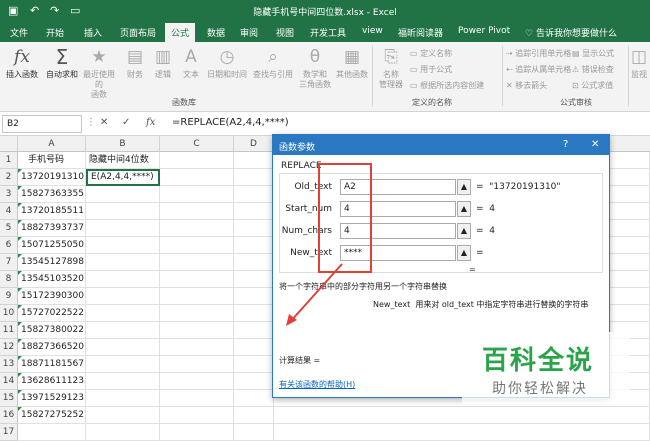 The image size is (650, 441). Describe the element at coordinates (52, 160) in the screenshot. I see `table-cell: 手机号码` at that location.